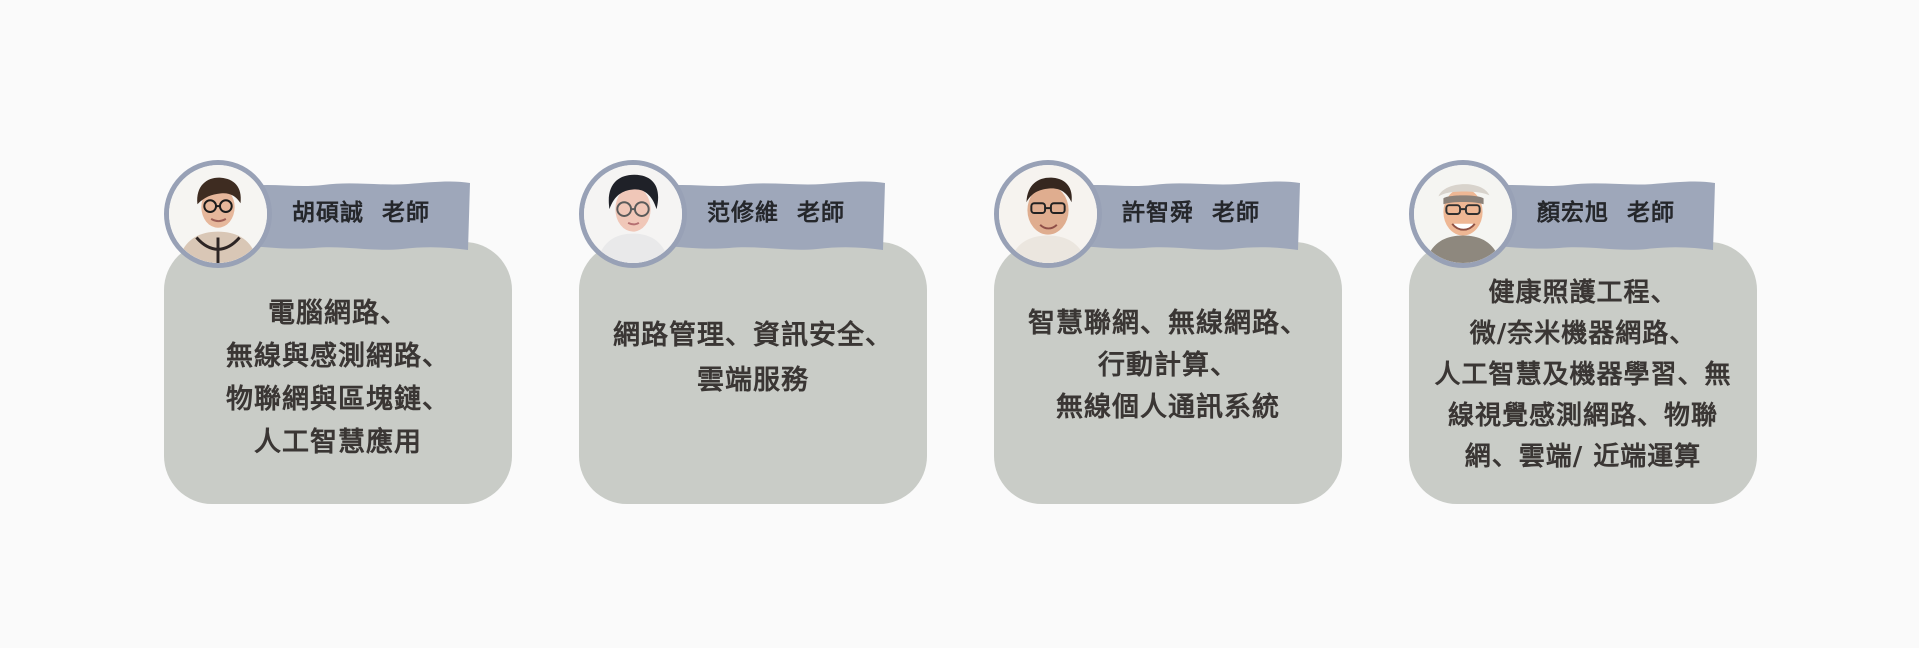 This screenshot has height=648, width=1919. Describe the element at coordinates (1168, 365) in the screenshot. I see `expertise-text: 智慧聯網、無線網路、 行動計算、 無線個人通訊系統` at that location.